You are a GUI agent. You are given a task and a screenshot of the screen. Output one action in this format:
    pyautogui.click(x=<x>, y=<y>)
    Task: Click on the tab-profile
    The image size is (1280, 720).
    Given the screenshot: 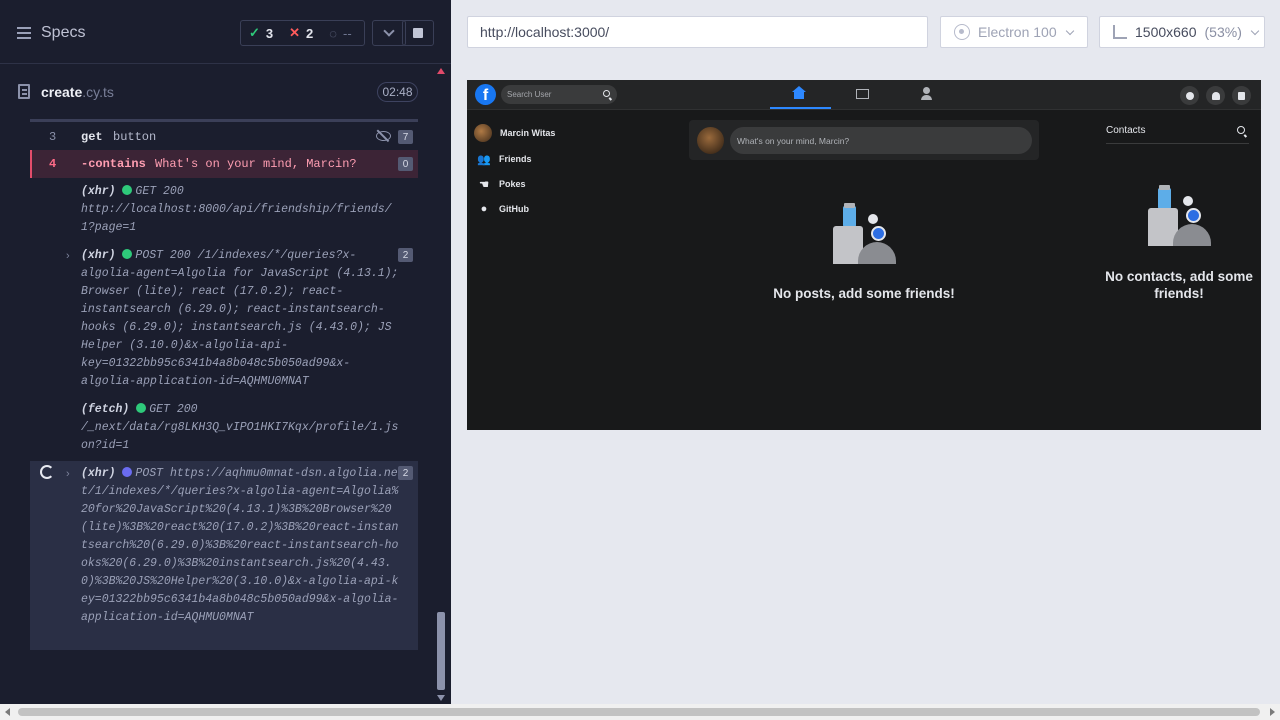 What is the action you would take?
    pyautogui.click(x=927, y=94)
    